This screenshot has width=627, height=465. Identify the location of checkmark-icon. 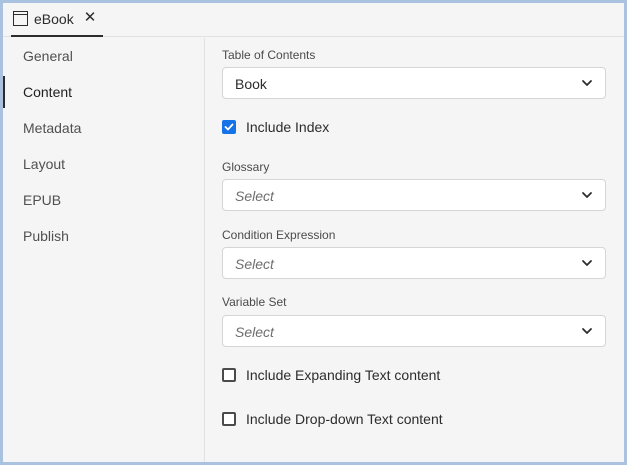
(229, 127).